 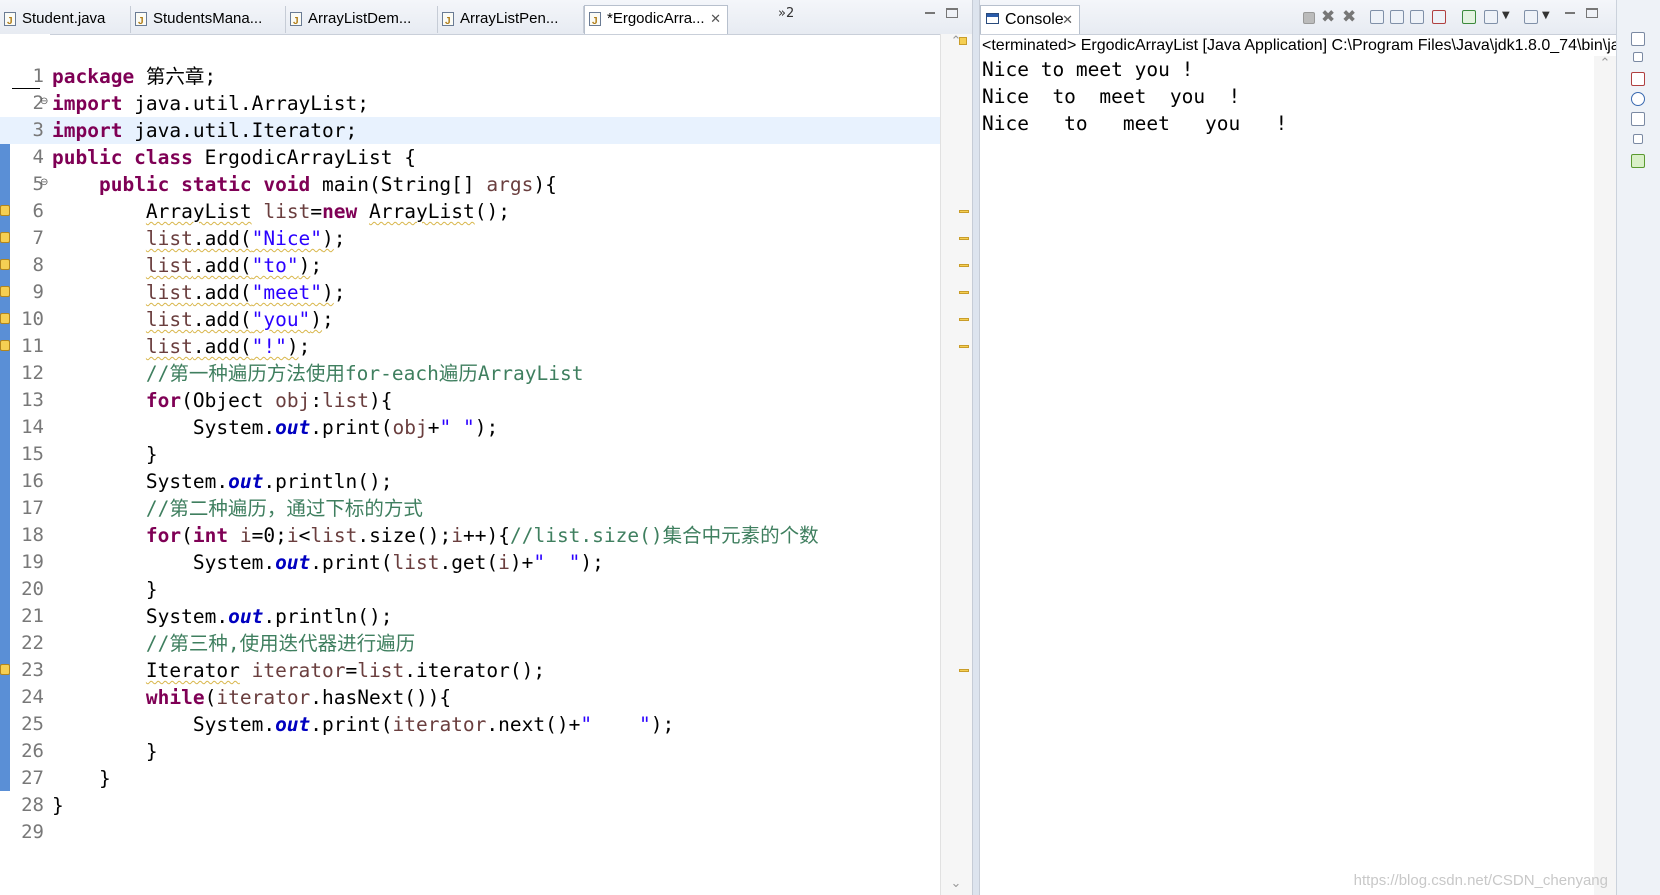 What do you see at coordinates (1469, 17) in the screenshot?
I see `pin-console-icon` at bounding box center [1469, 17].